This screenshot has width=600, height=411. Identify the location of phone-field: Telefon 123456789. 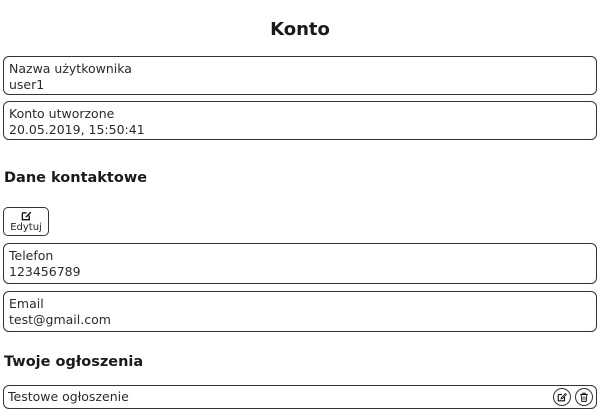
(300, 263).